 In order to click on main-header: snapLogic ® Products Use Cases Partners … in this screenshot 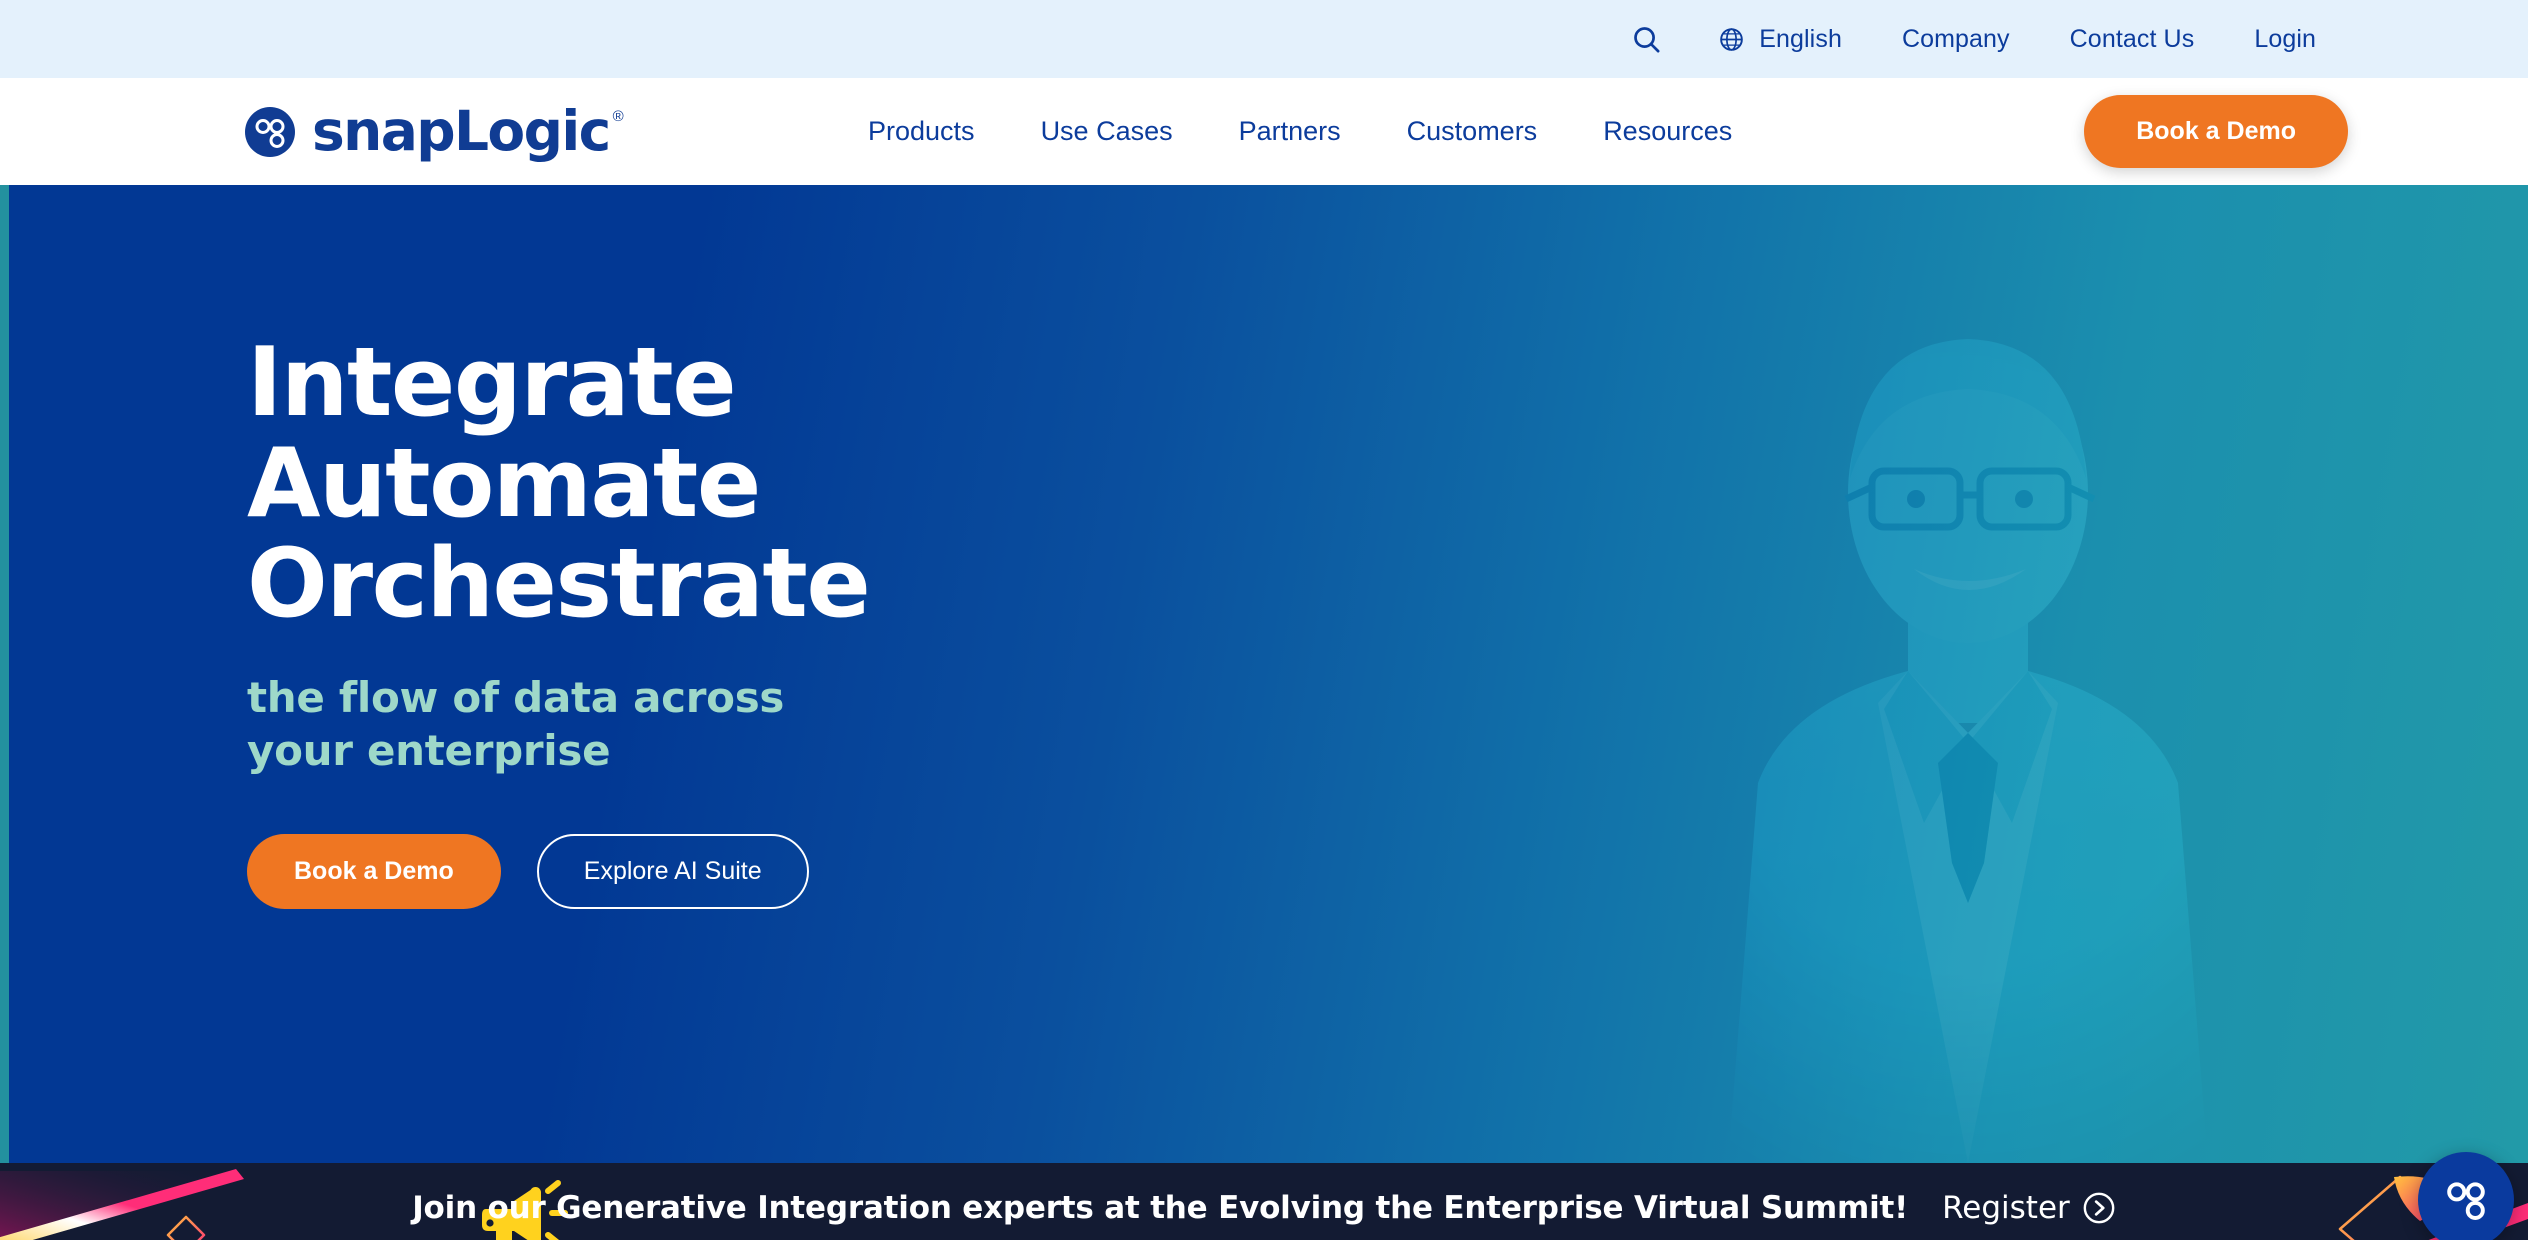, I will do `click(1264, 131)`.